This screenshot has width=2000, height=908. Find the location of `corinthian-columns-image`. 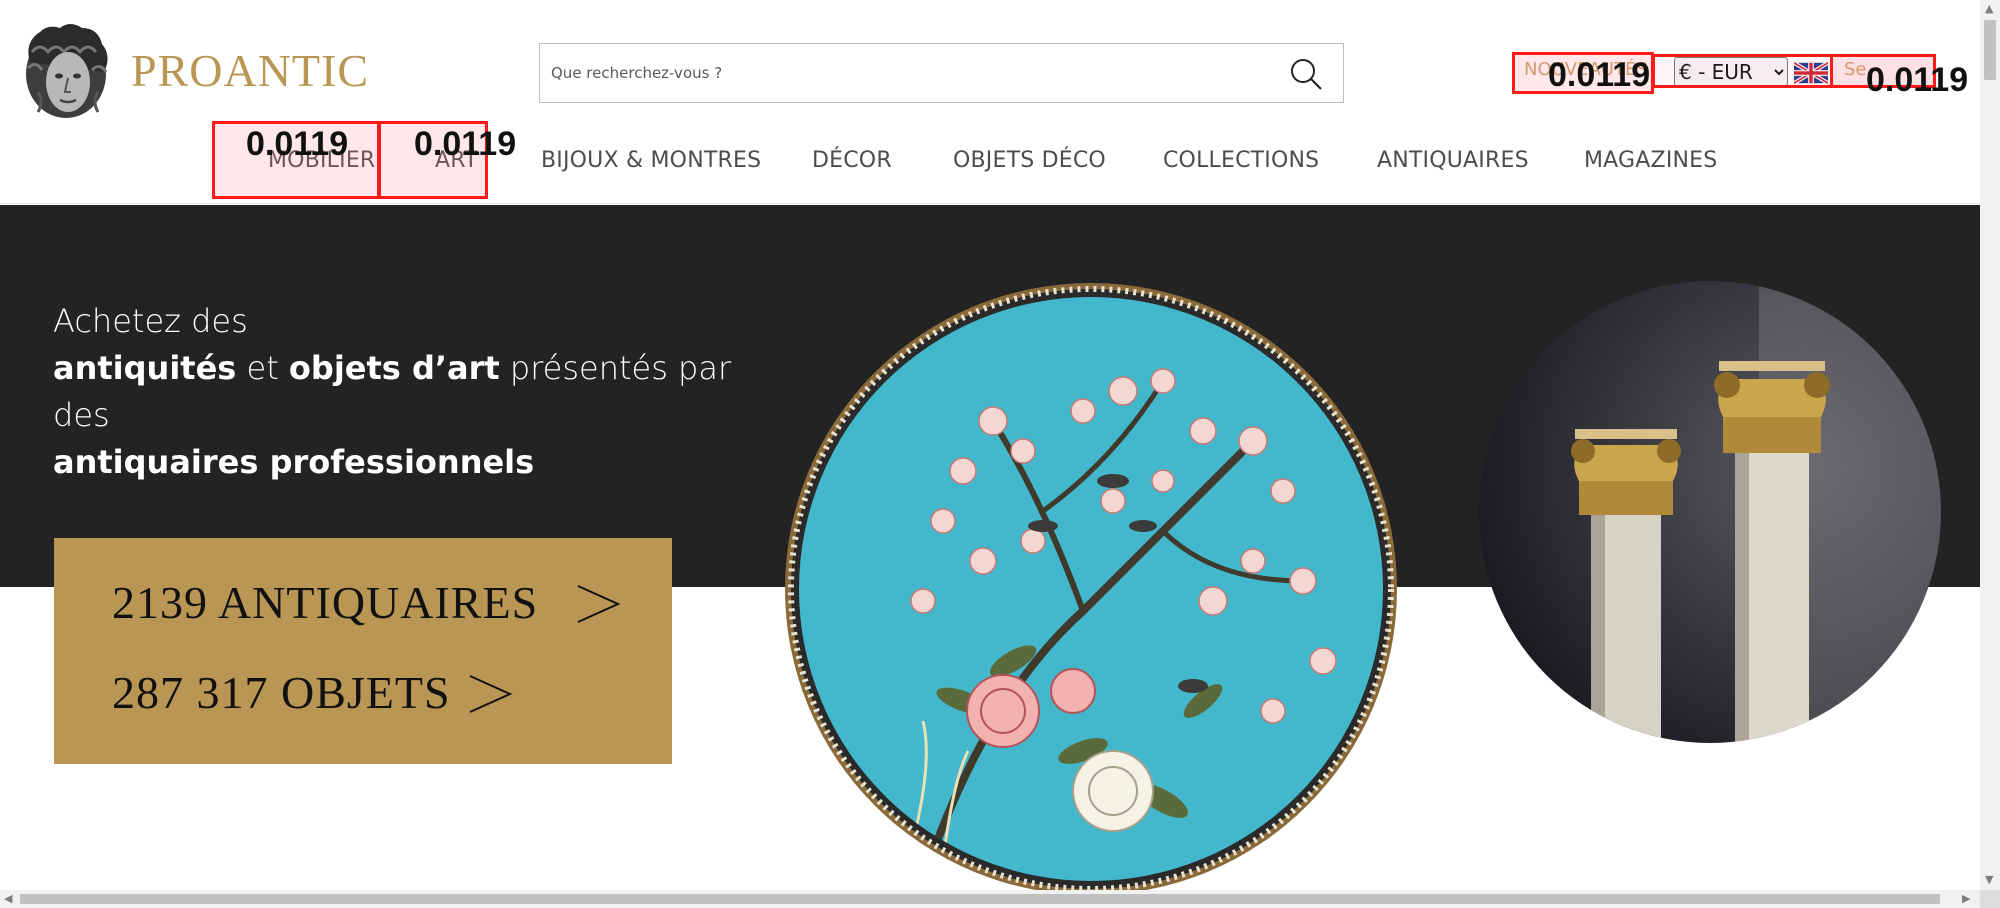

corinthian-columns-image is located at coordinates (1710, 512).